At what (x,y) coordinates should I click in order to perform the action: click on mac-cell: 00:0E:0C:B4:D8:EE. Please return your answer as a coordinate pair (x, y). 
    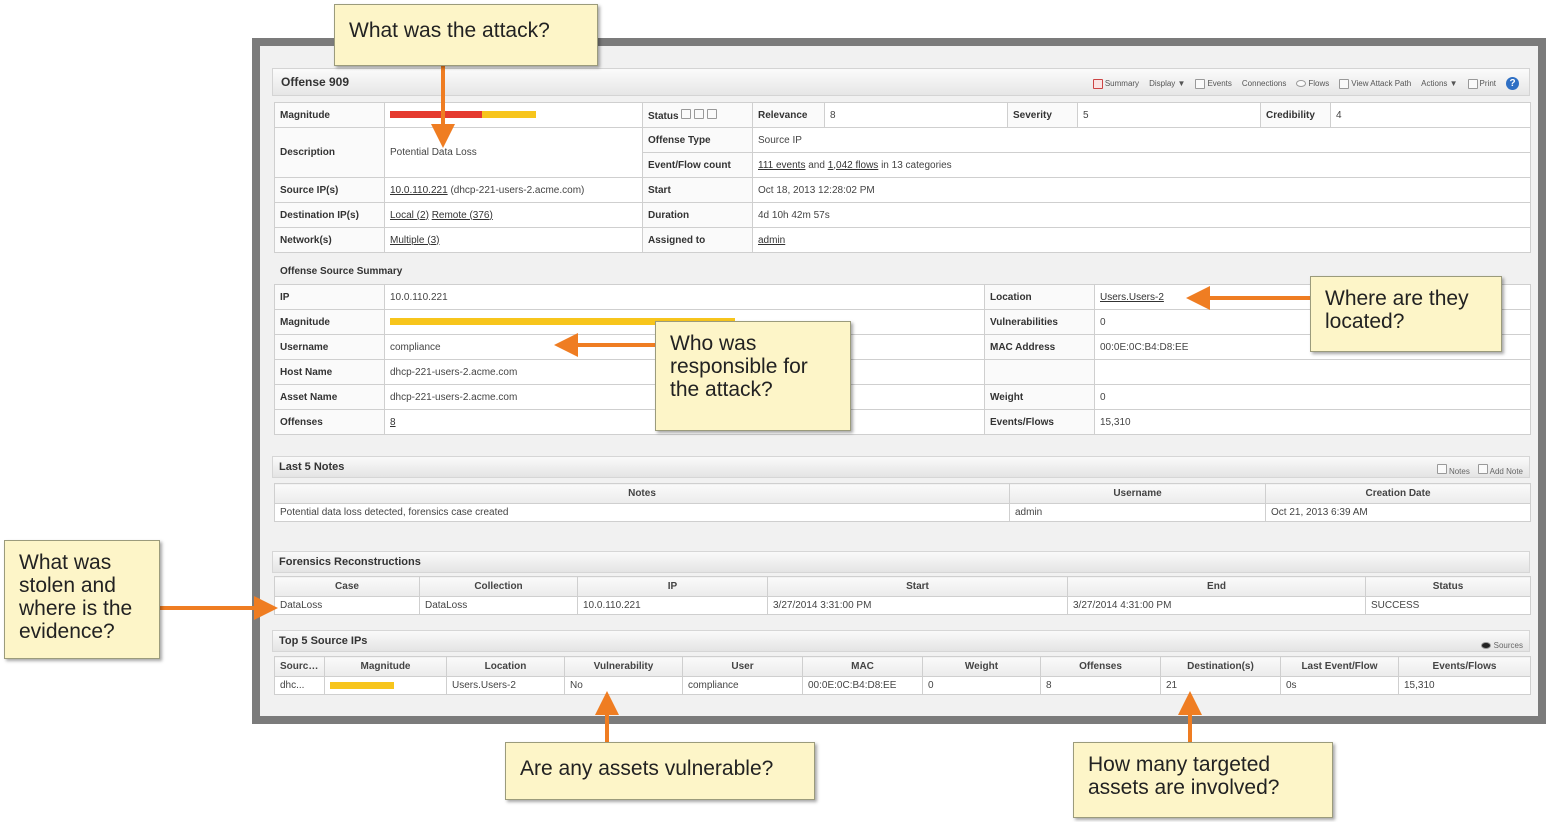
    Looking at the image, I should click on (862, 685).